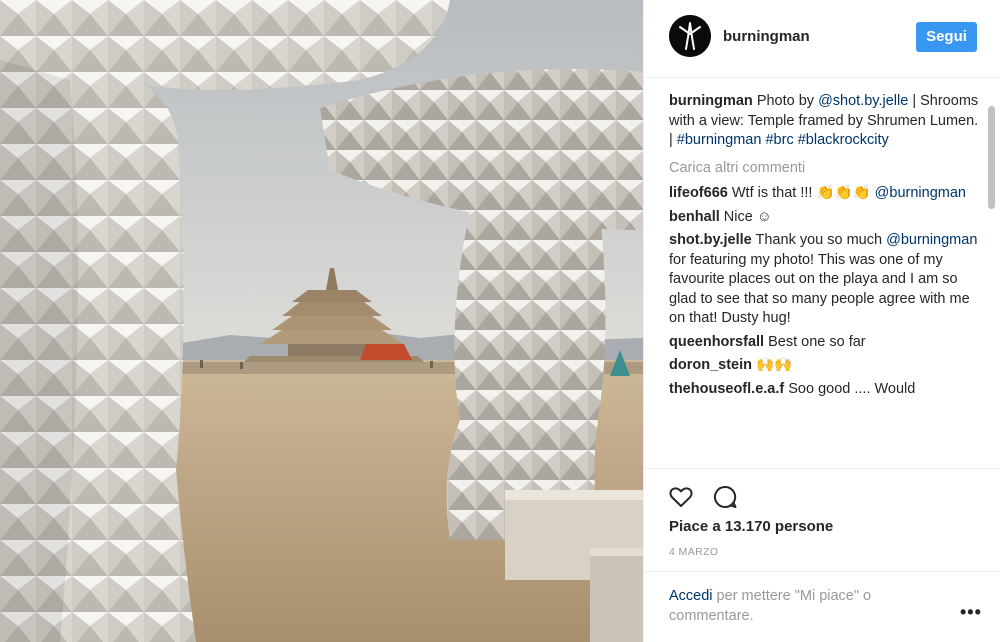  What do you see at coordinates (787, 101) in the screenshot?
I see `caption-text-1: Photo by` at bounding box center [787, 101].